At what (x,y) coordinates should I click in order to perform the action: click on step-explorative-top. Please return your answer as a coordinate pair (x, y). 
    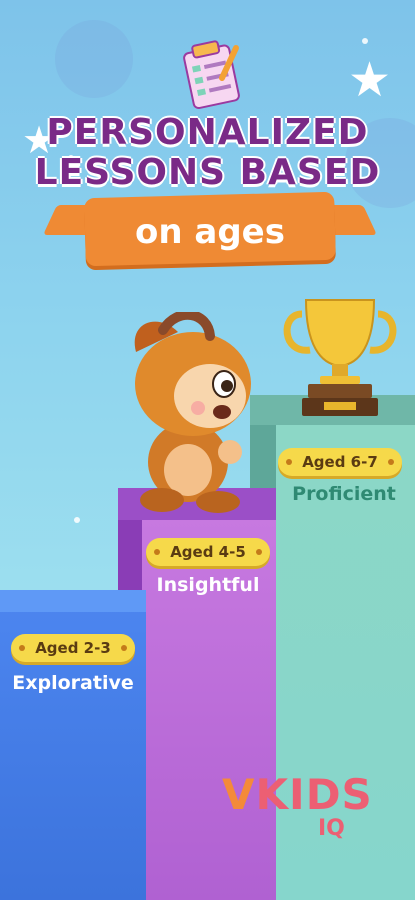
    Looking at the image, I should click on (73, 601).